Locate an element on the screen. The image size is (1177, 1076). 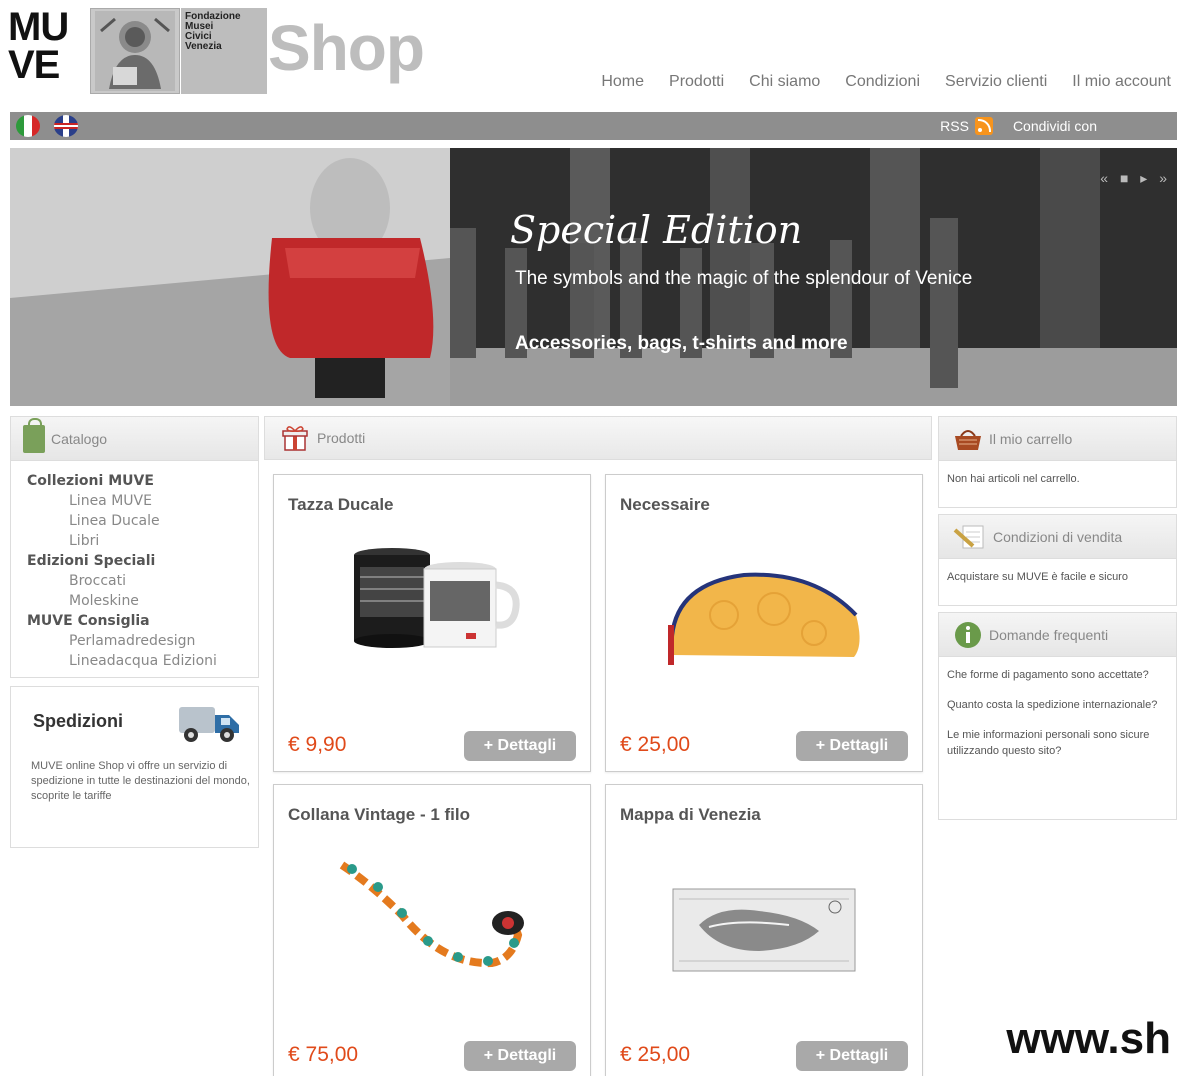
catalog-item: Lineadacqua Edizioni is located at coordinates (142, 661).